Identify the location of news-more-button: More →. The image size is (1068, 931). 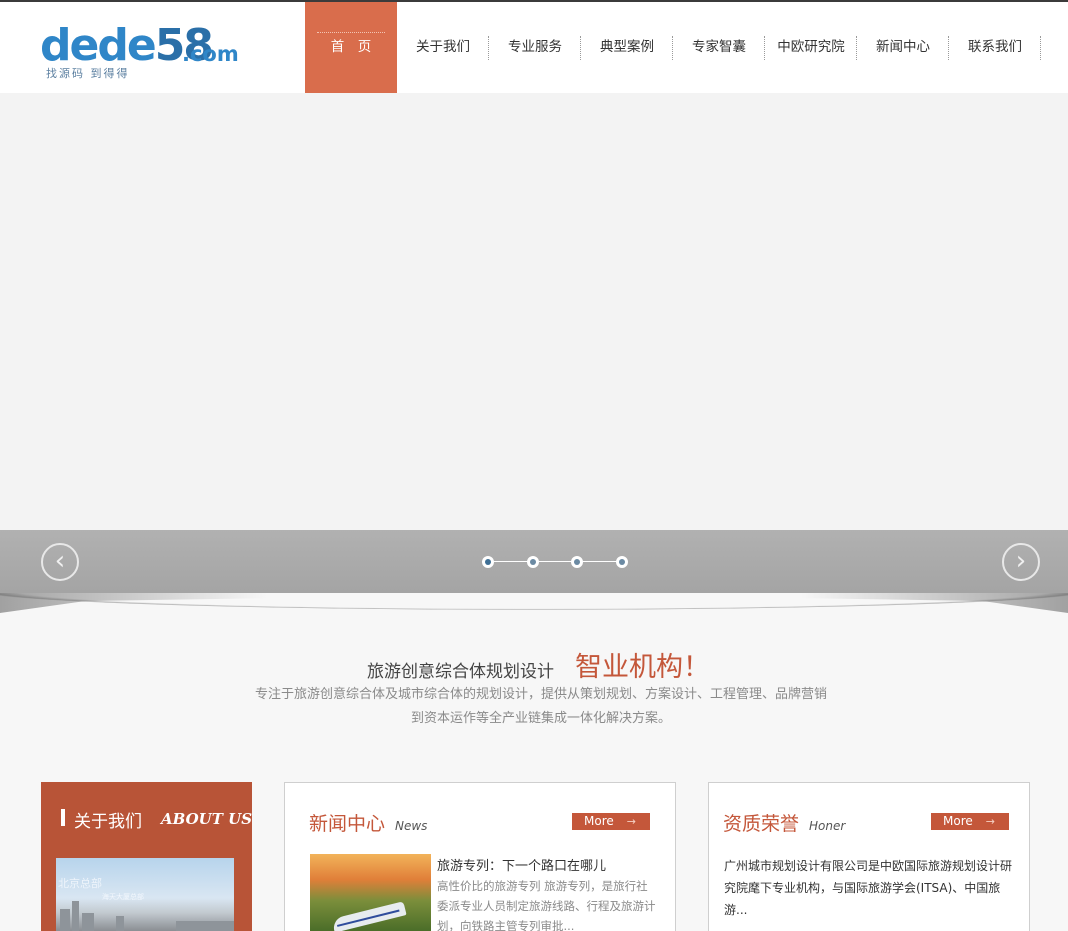
(611, 821).